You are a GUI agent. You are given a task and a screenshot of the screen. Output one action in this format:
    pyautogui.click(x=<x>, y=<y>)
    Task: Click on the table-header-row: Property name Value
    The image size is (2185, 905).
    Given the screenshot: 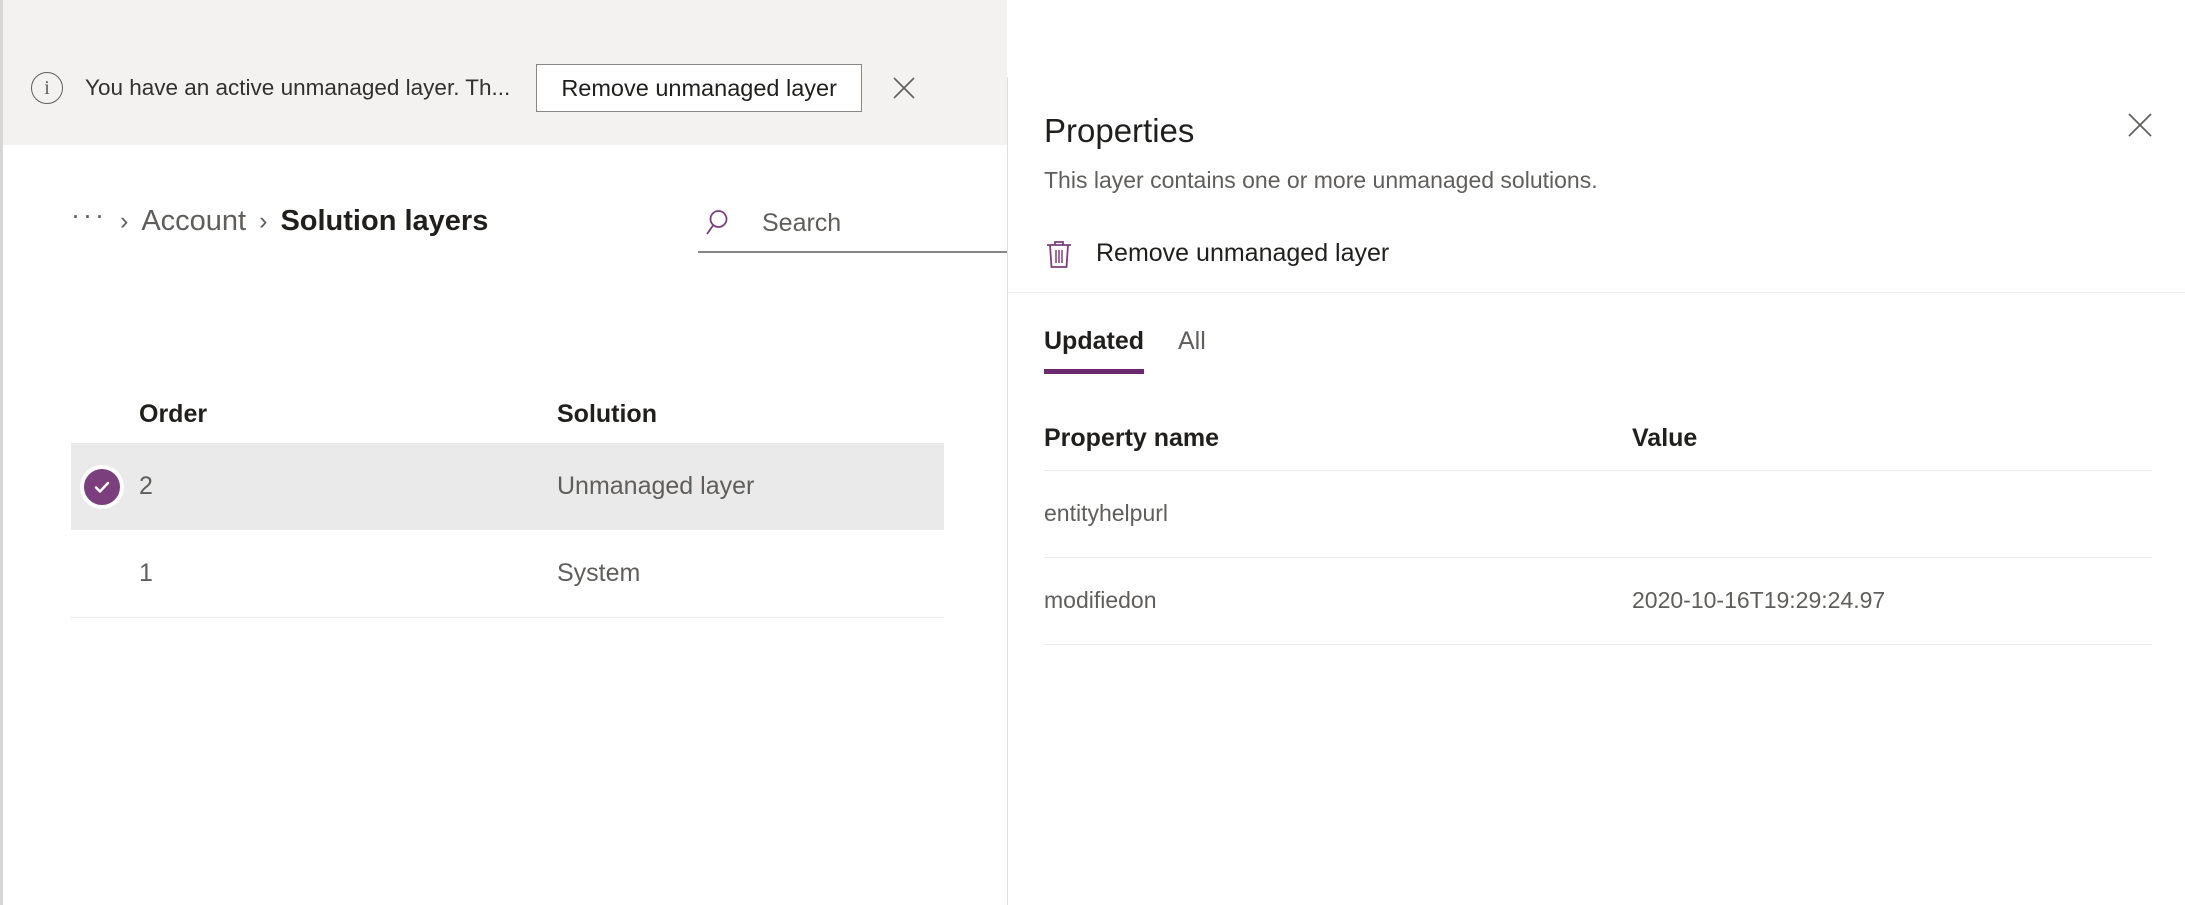 What is the action you would take?
    pyautogui.click(x=1598, y=439)
    